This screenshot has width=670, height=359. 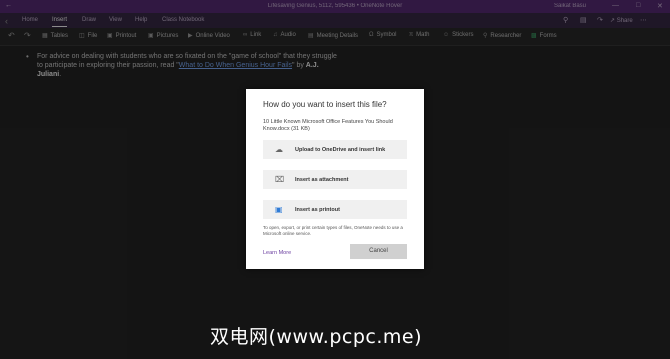 What do you see at coordinates (322, 180) in the screenshot?
I see `insert-attachment-label: Insert as attachment` at bounding box center [322, 180].